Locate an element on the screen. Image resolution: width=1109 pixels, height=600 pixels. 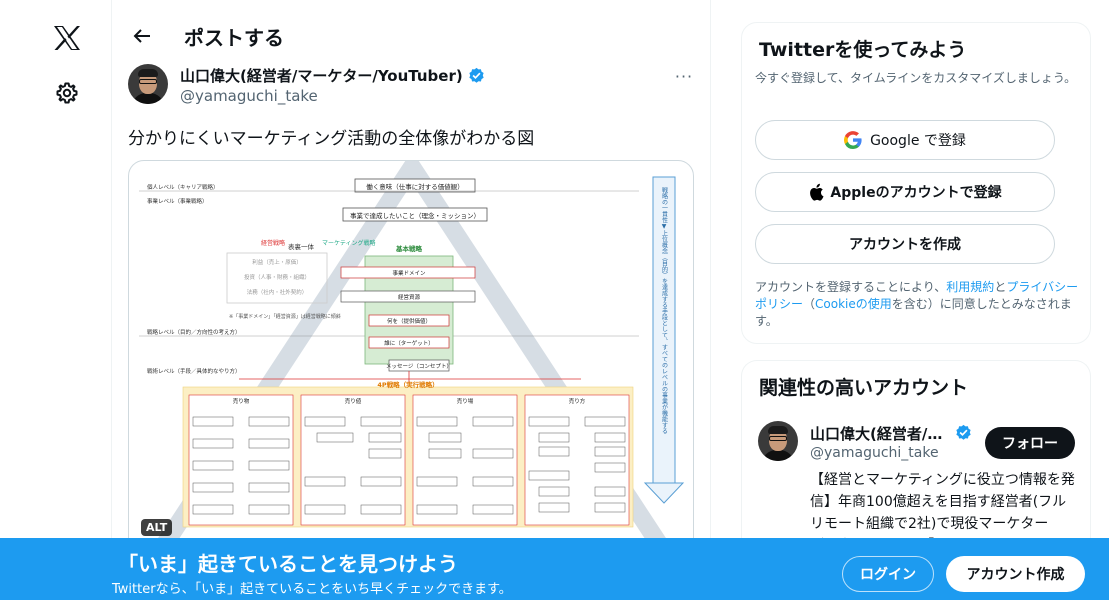
author-name: 山口偉大(経営者/マーケター/YouTuber) is located at coordinates (321, 75).